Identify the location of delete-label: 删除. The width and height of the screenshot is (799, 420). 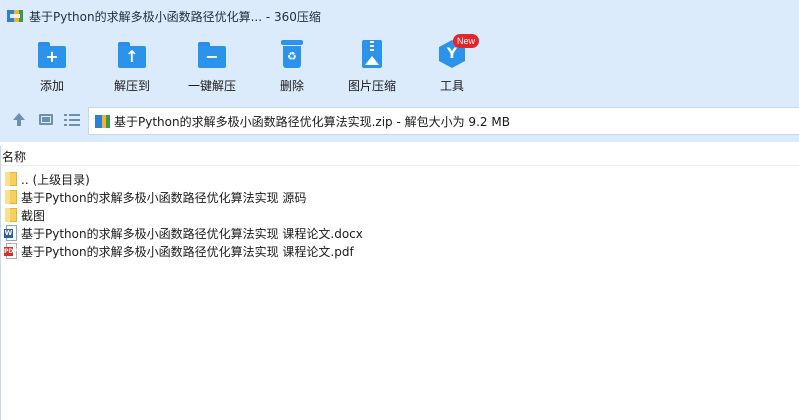
(291, 86).